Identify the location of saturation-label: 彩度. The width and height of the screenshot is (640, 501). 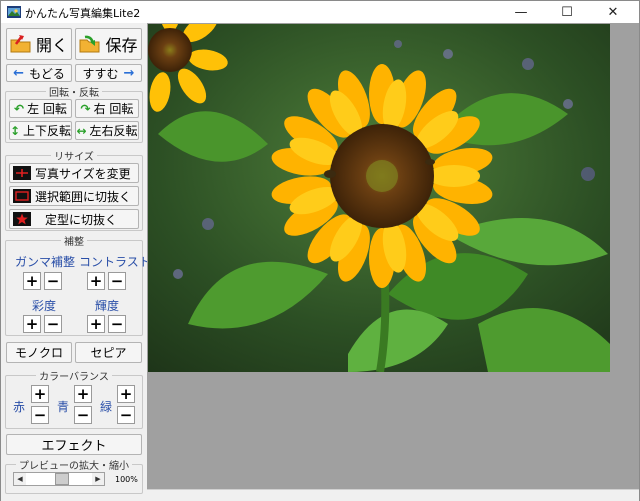
(44, 306).